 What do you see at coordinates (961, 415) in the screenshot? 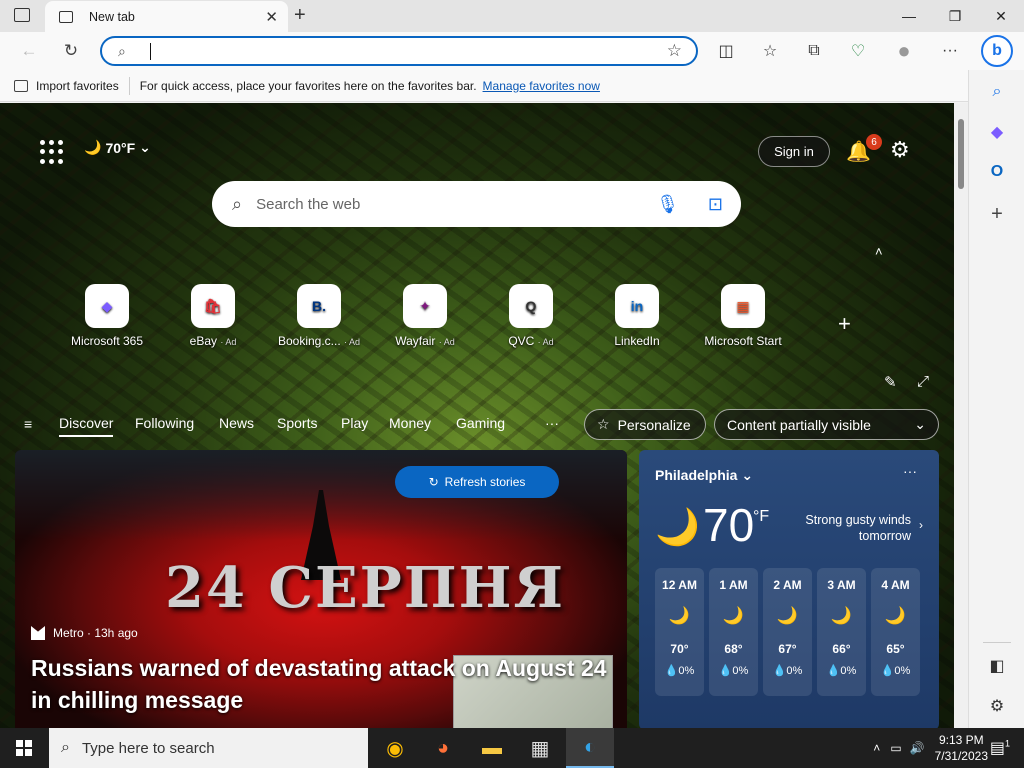
I see `page-scrollbar` at bounding box center [961, 415].